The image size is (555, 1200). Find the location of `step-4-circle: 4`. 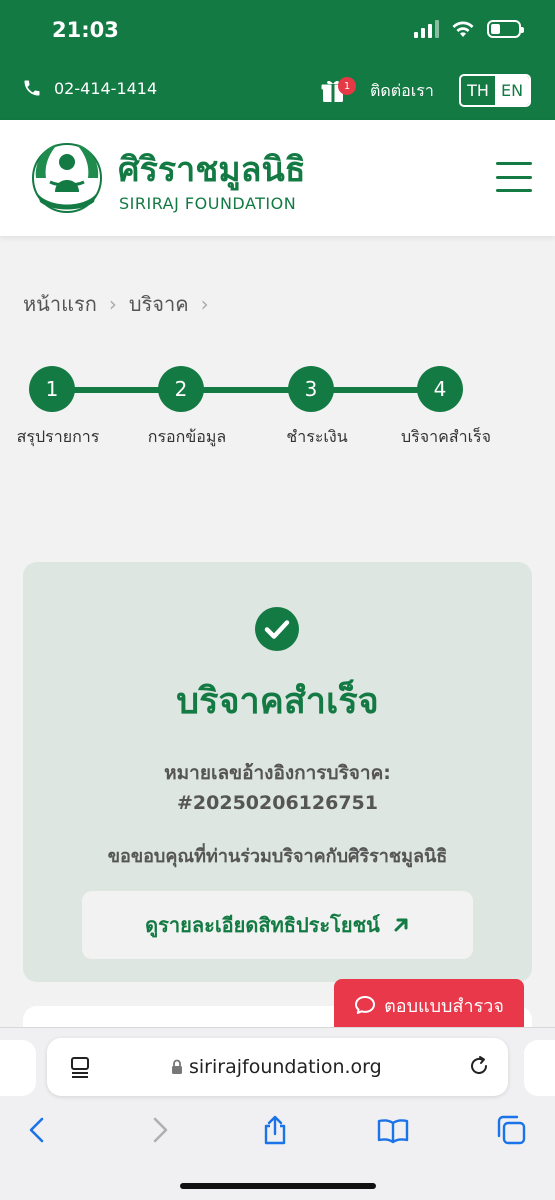

step-4-circle: 4 is located at coordinates (440, 389).